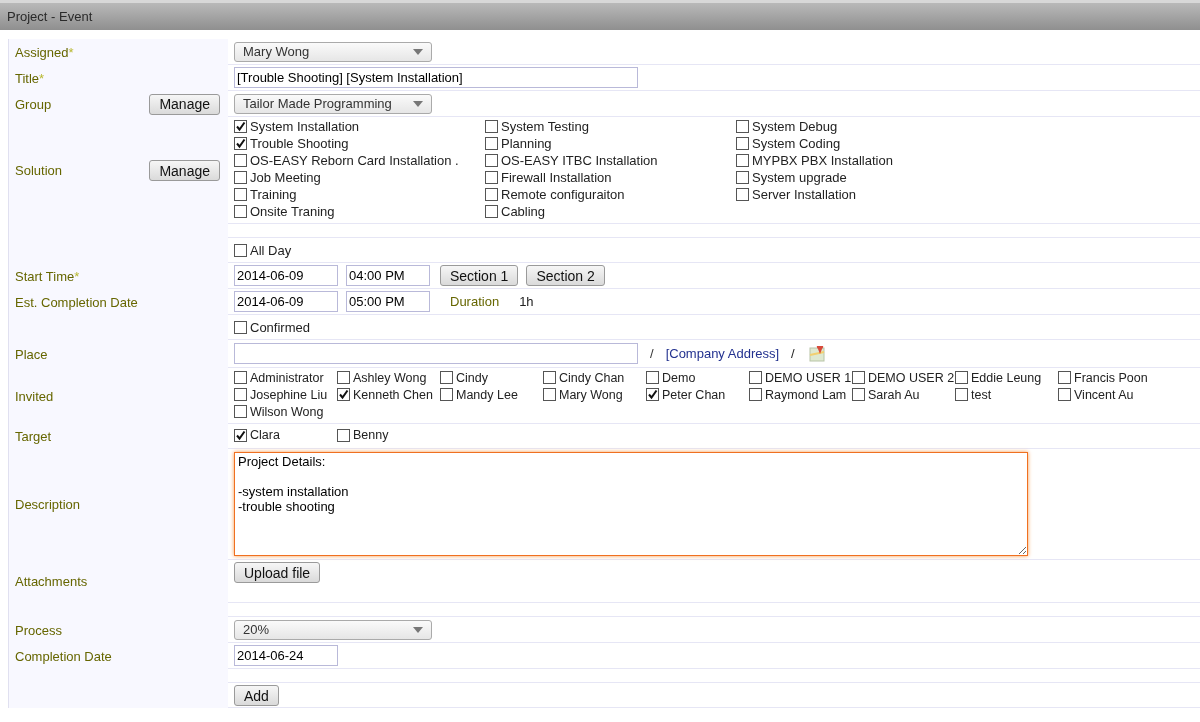 This screenshot has width=1200, height=722. What do you see at coordinates (256, 695) in the screenshot?
I see `add-button: Add` at bounding box center [256, 695].